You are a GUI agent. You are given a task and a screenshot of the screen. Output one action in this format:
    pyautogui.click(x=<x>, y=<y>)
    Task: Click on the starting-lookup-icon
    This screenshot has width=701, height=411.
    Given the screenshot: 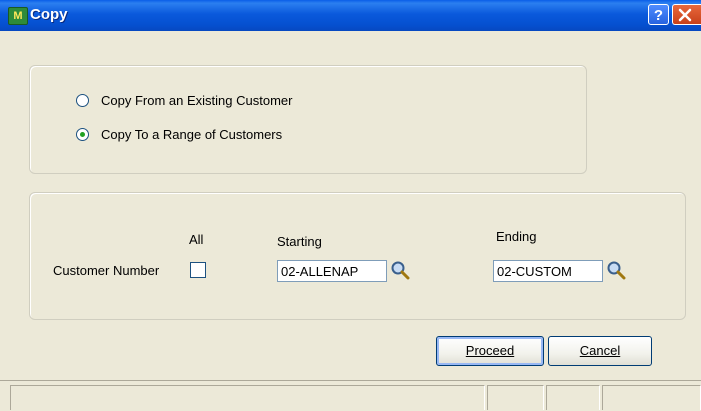 What is the action you would take?
    pyautogui.click(x=400, y=270)
    